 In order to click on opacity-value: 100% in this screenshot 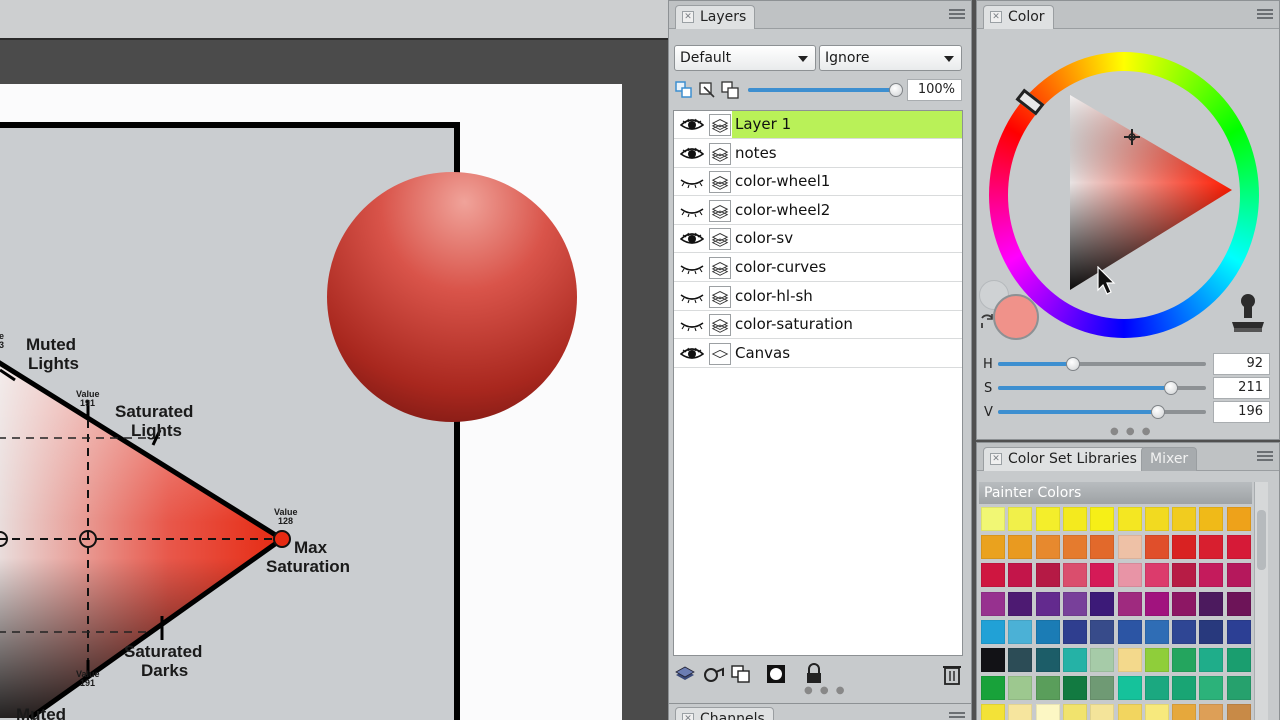, I will do `click(934, 90)`.